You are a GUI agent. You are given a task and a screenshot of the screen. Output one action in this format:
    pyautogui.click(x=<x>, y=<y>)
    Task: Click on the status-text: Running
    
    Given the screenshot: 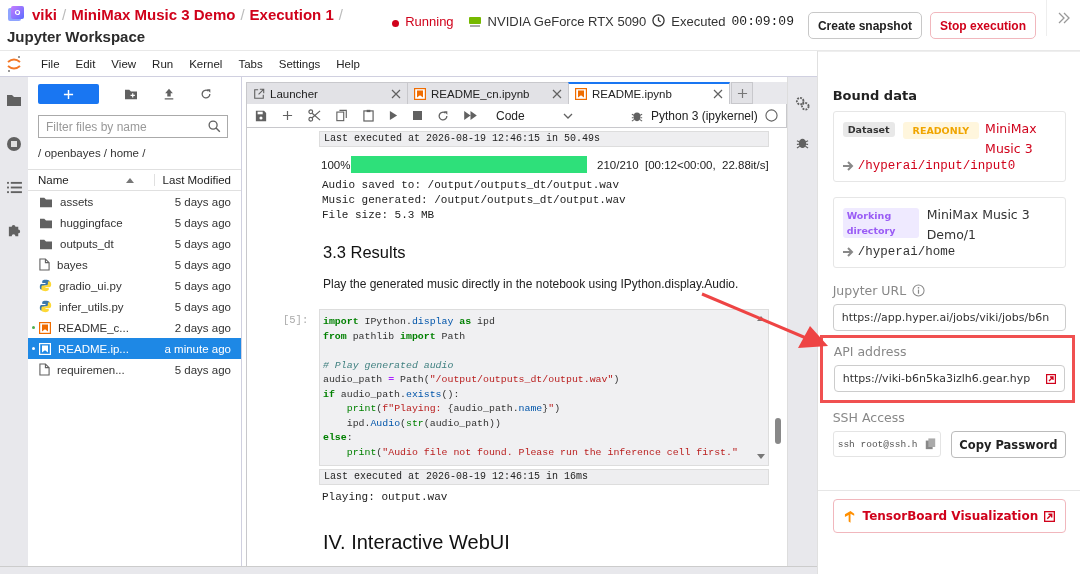 What is the action you would take?
    pyautogui.click(x=429, y=21)
    